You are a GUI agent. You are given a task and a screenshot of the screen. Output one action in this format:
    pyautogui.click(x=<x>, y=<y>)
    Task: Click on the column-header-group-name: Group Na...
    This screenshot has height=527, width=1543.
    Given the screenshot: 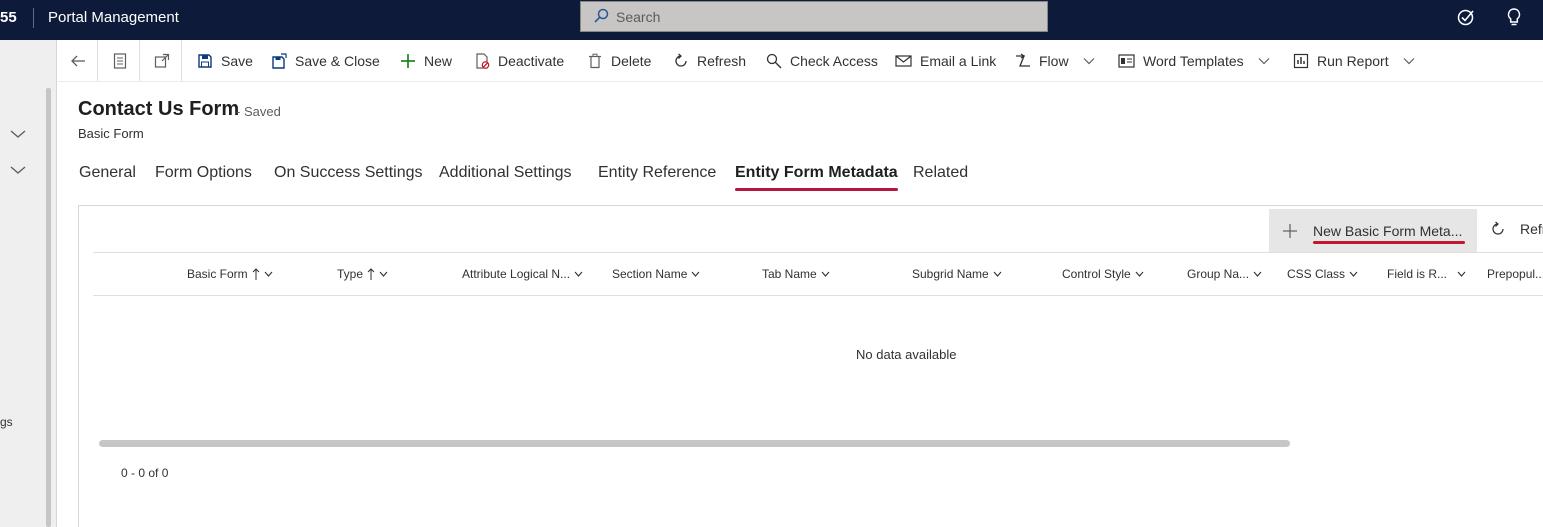 What is the action you would take?
    pyautogui.click(x=1224, y=274)
    